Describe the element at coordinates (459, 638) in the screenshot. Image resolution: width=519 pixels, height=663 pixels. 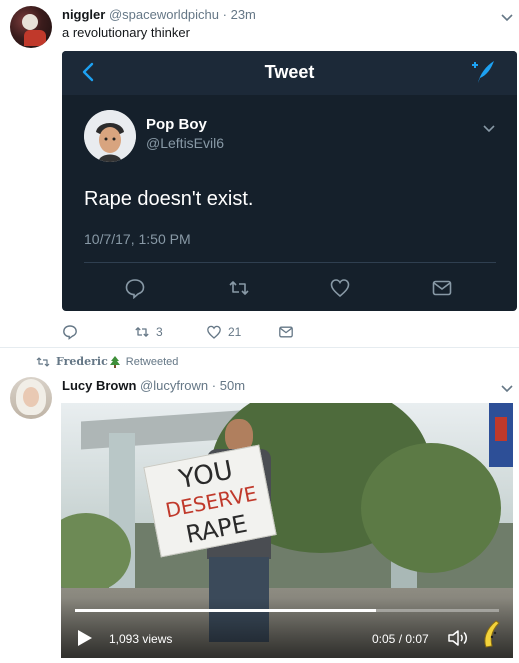
I see `volume-icon` at that location.